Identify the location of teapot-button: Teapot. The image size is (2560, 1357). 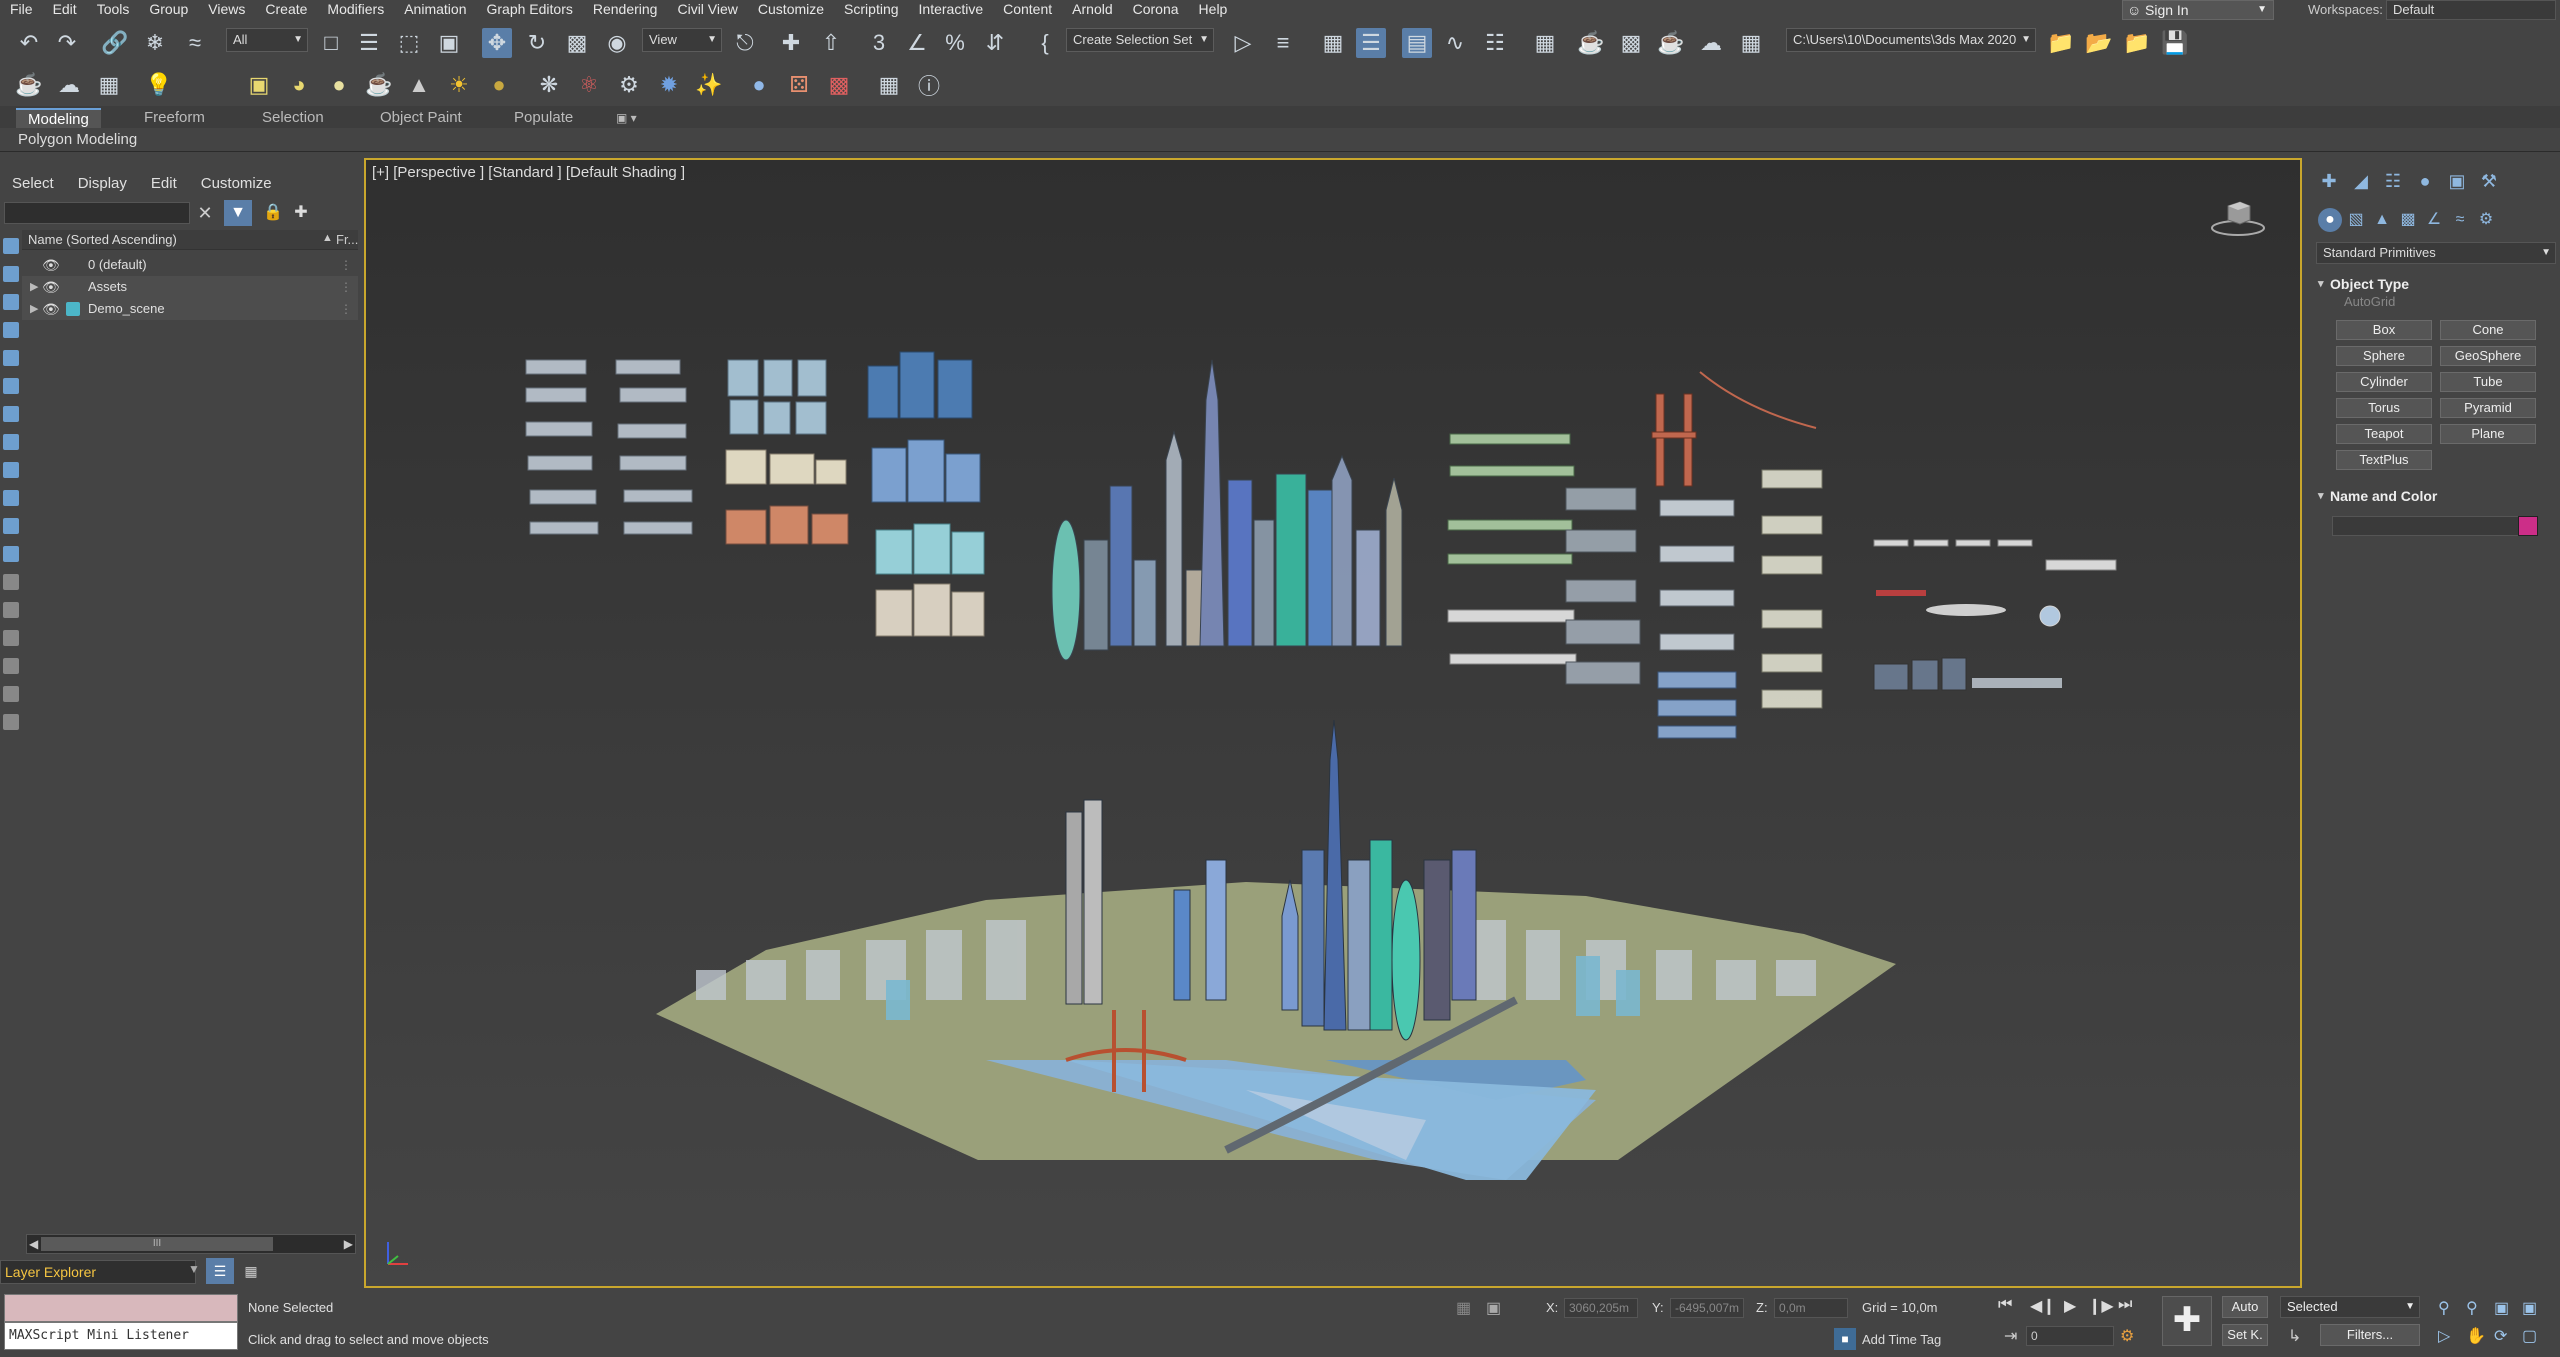
(2384, 434).